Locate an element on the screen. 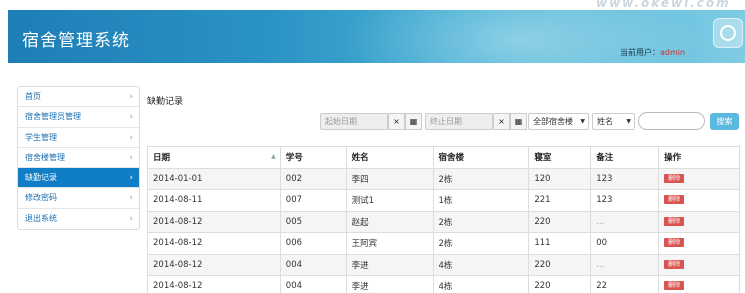 The image size is (745, 293). cell-student-id: 007 is located at coordinates (313, 200).